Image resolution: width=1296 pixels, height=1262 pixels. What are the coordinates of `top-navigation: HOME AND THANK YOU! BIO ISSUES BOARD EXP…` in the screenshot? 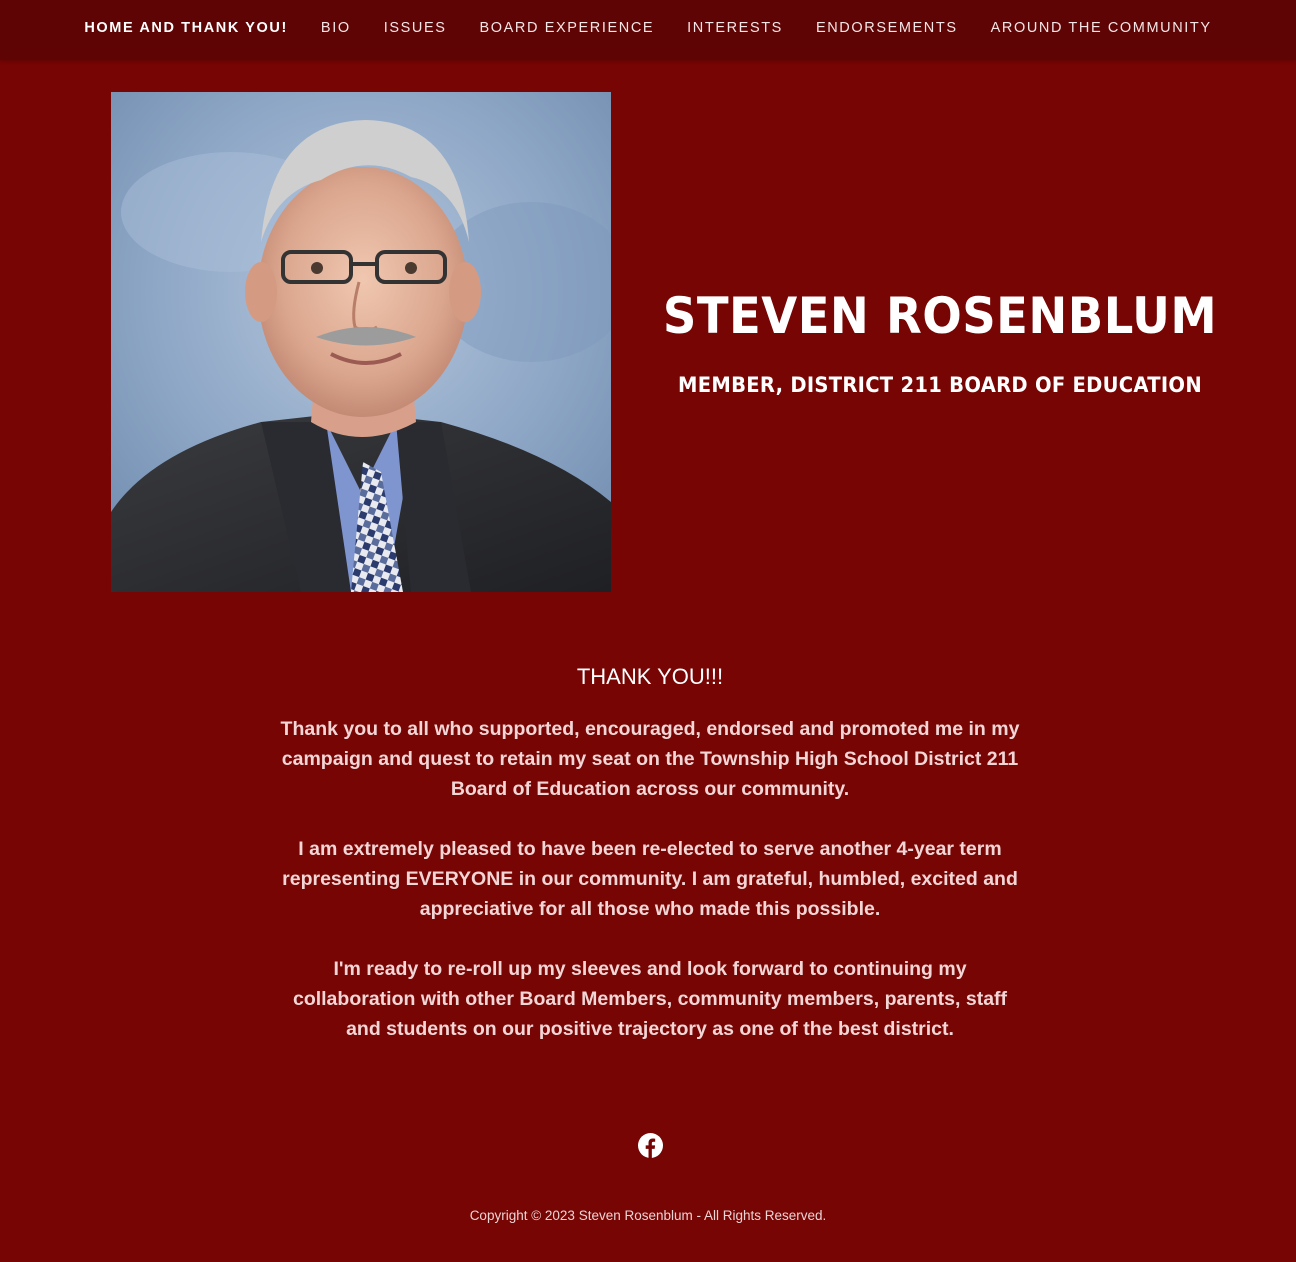 It's located at (648, 30).